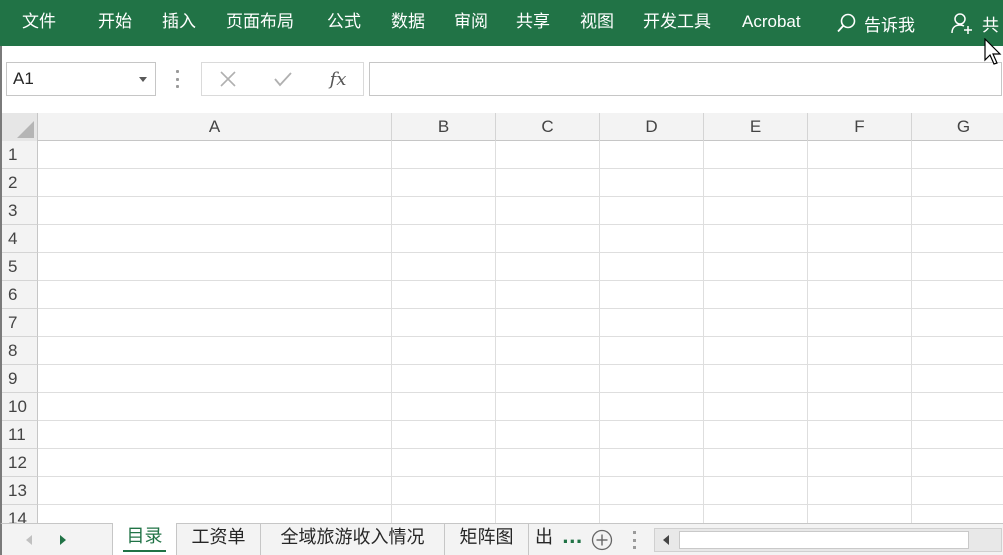  I want to click on cell-c7, so click(548, 323).